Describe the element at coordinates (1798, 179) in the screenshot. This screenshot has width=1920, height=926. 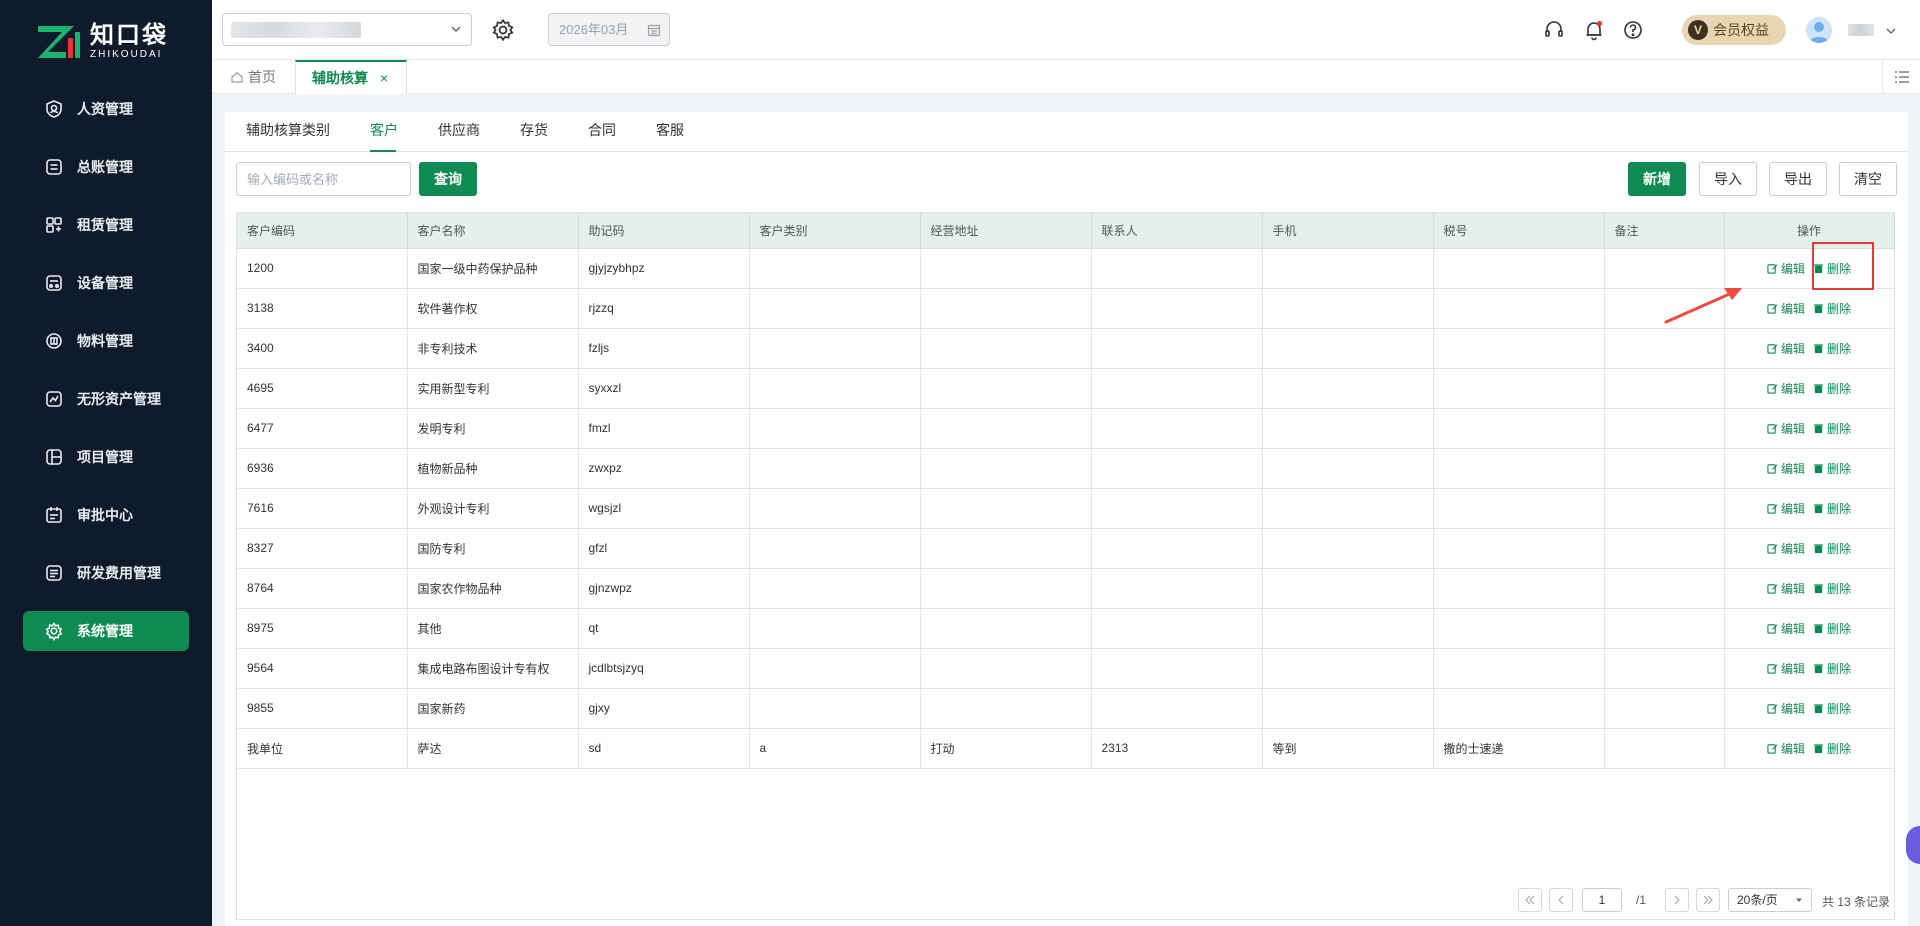
I see `export-button: 导出` at that location.